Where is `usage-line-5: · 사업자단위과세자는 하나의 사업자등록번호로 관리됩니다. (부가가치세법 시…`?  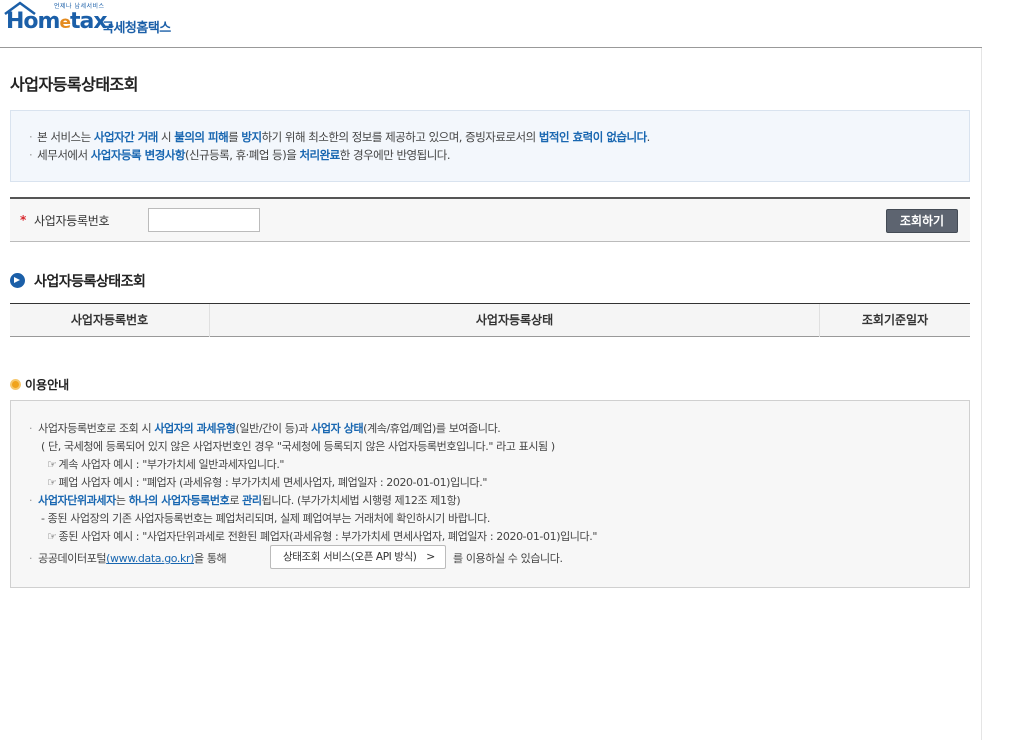 usage-line-5: · 사업자단위과세자는 하나의 사업자등록번호로 관리됩니다. (부가가치세법 시… is located at coordinates (245, 500).